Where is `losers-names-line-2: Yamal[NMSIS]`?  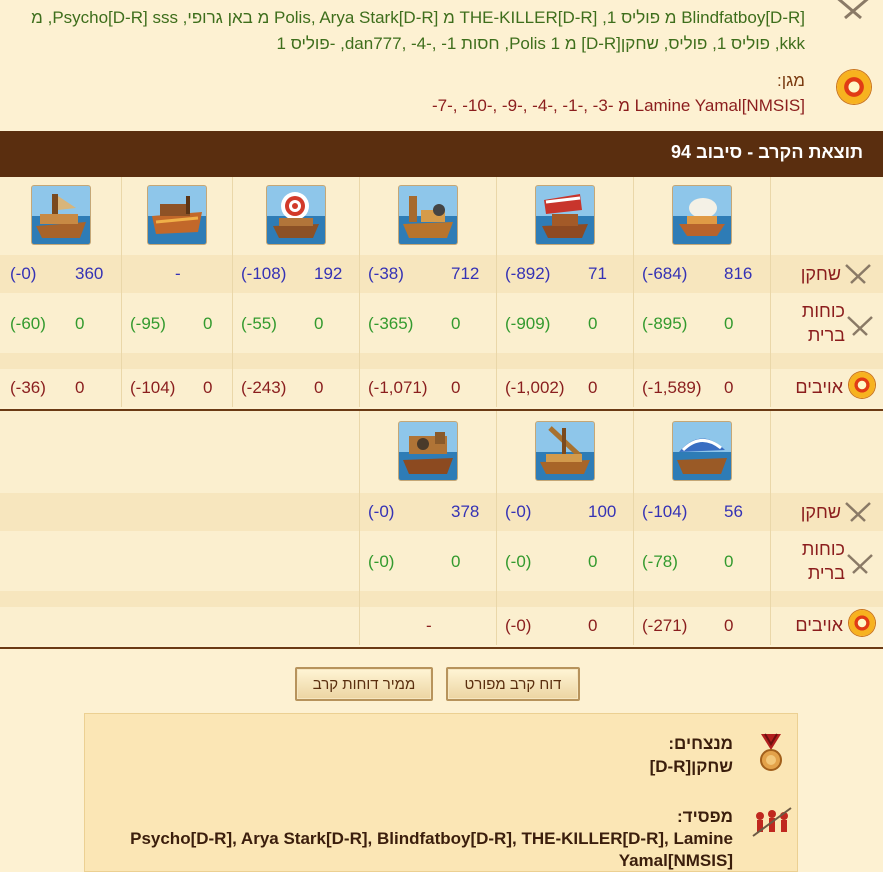 losers-names-line-2: Yamal[NMSIS] is located at coordinates (675, 860).